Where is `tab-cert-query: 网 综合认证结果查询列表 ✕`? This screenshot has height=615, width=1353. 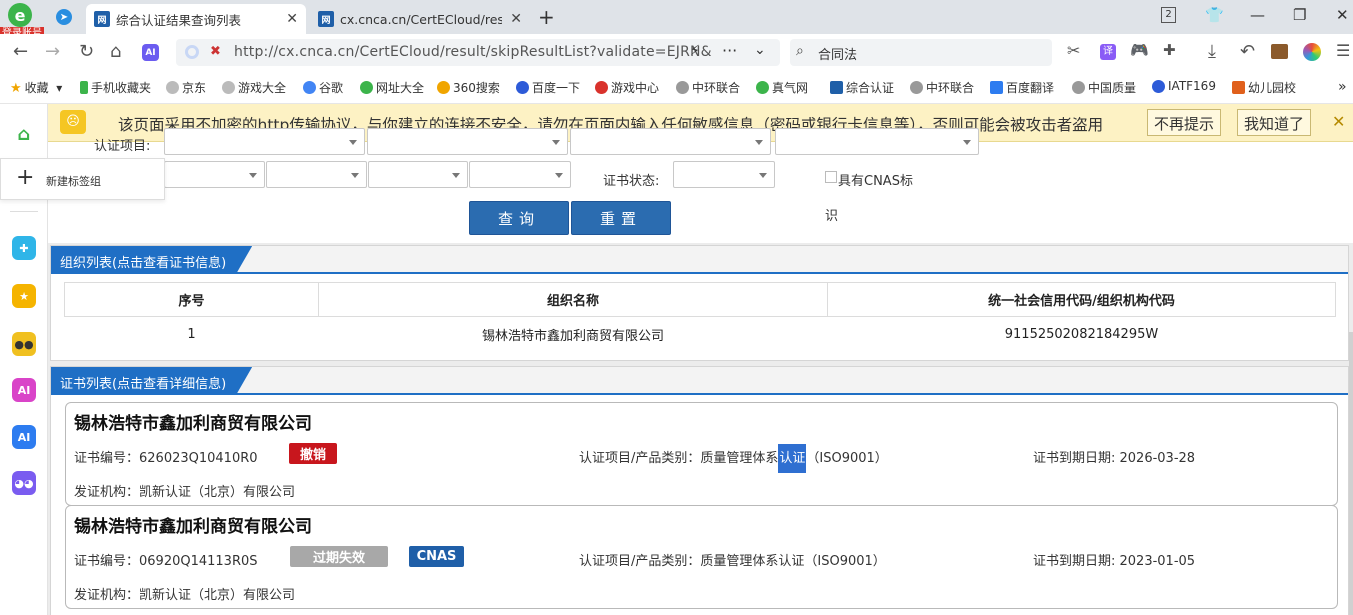
tab-cert-query: 网 综合认证结果查询列表 ✕ is located at coordinates (196, 19).